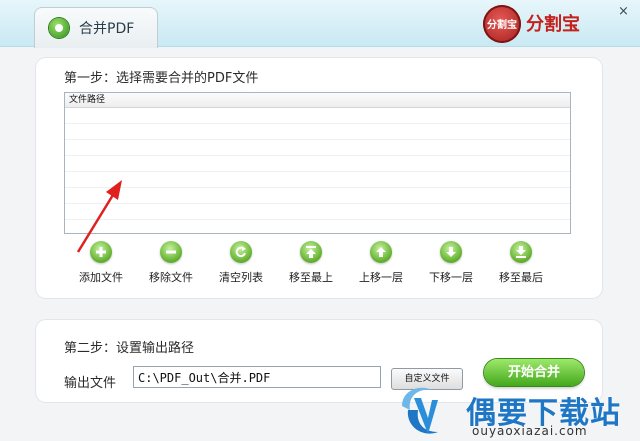 This screenshot has width=640, height=441. What do you see at coordinates (521, 252) in the screenshot?
I see `move-bottom-icon` at bounding box center [521, 252].